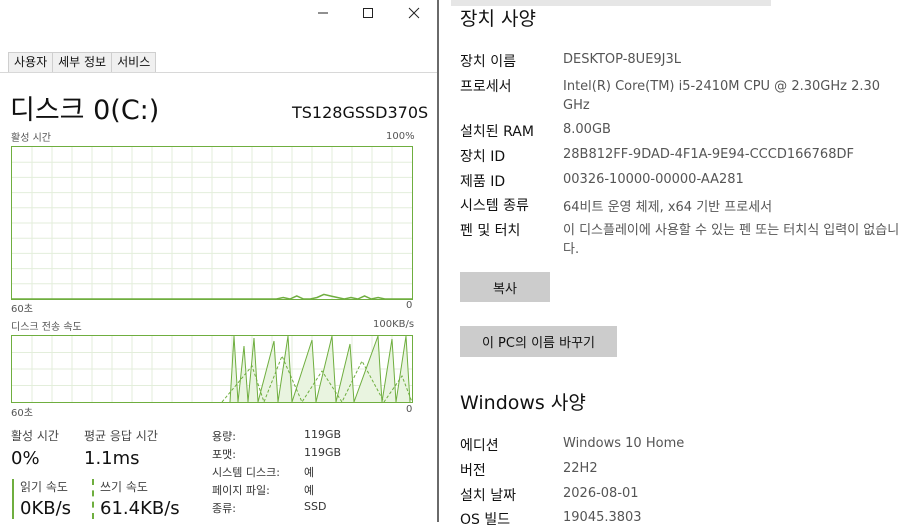 This screenshot has height=529, width=922. What do you see at coordinates (538, 341) in the screenshot?
I see `rename-pc-button: 이 PC의 이름 바꾸기` at bounding box center [538, 341].